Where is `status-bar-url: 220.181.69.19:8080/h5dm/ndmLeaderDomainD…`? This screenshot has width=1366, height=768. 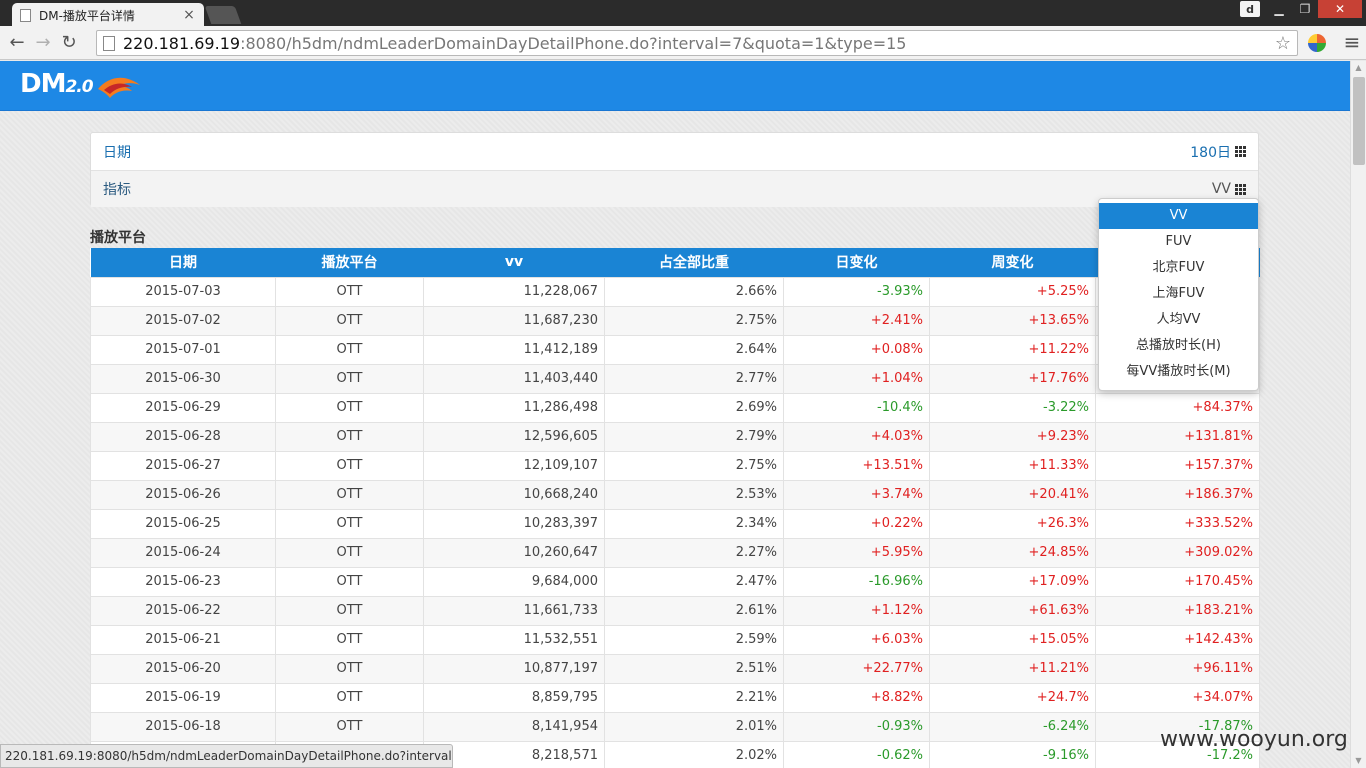 status-bar-url: 220.181.69.19:8080/h5dm/ndmLeaderDomainD… is located at coordinates (226, 756).